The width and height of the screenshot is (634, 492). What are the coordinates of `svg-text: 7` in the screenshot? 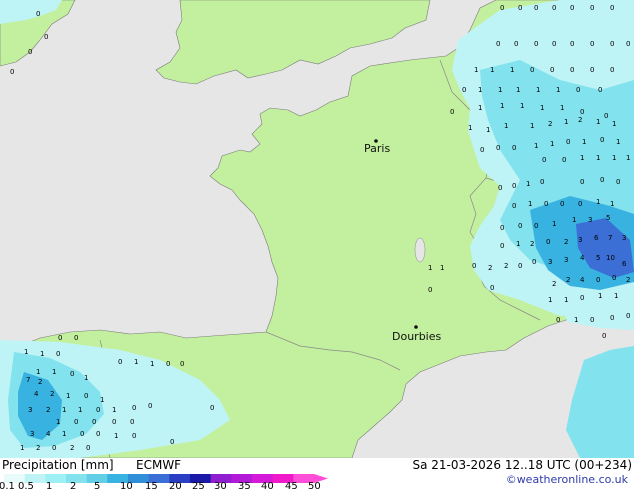 It's located at (28, 380).